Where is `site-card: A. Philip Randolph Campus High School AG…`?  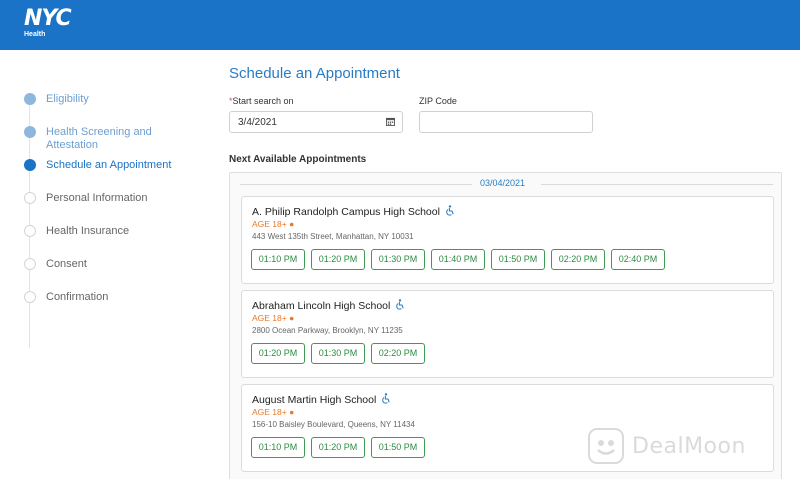 site-card: A. Philip Randolph Campus High School AG… is located at coordinates (507, 240).